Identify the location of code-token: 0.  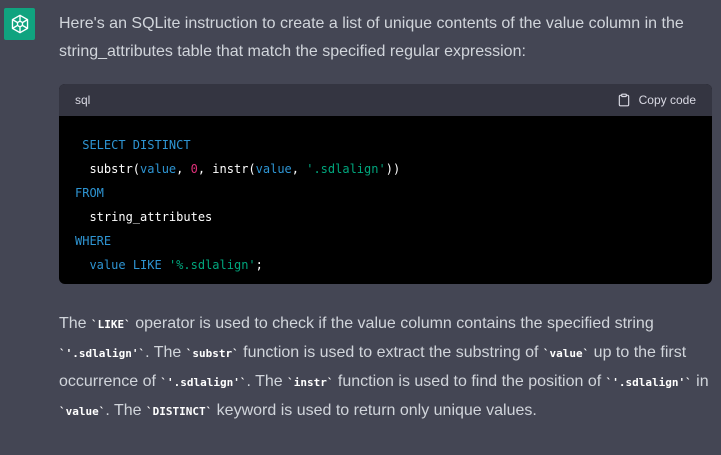
(194, 169).